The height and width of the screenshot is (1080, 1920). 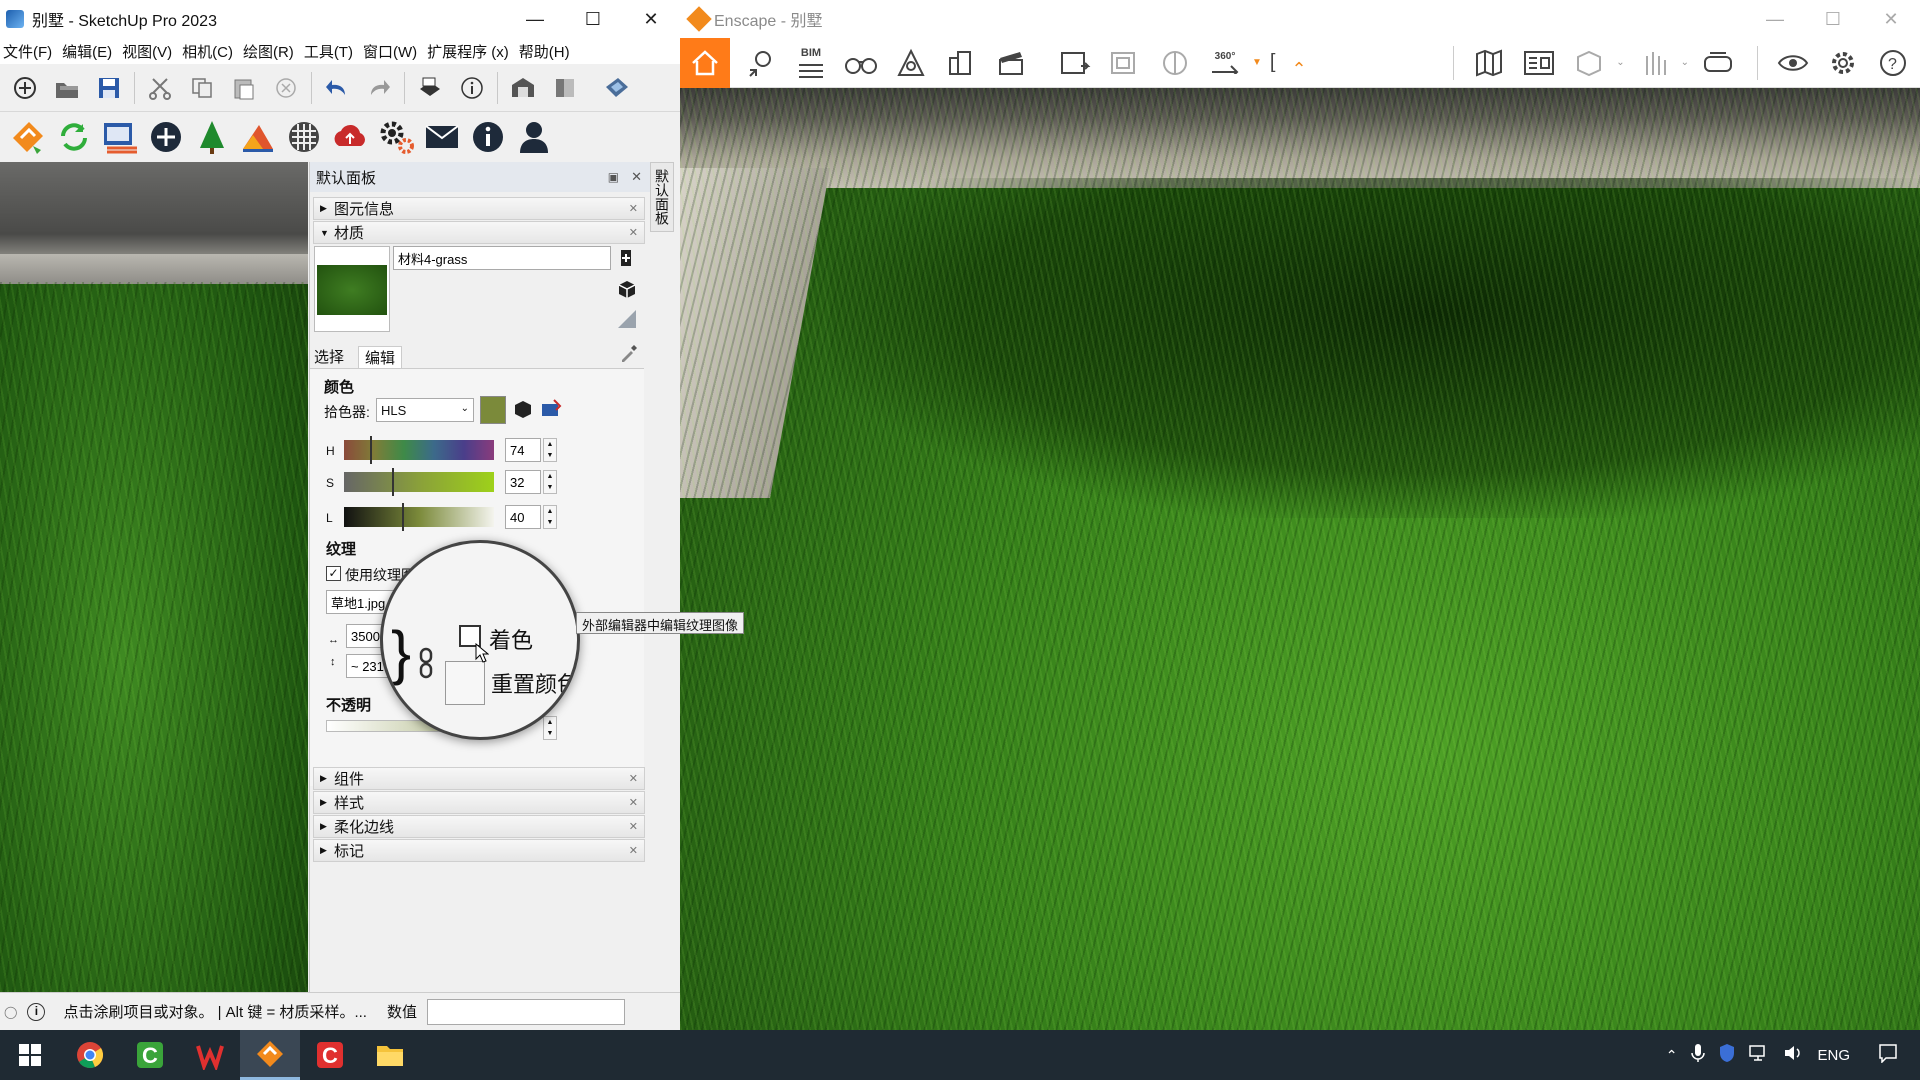 What do you see at coordinates (523, 450) in the screenshot?
I see `h-input` at bounding box center [523, 450].